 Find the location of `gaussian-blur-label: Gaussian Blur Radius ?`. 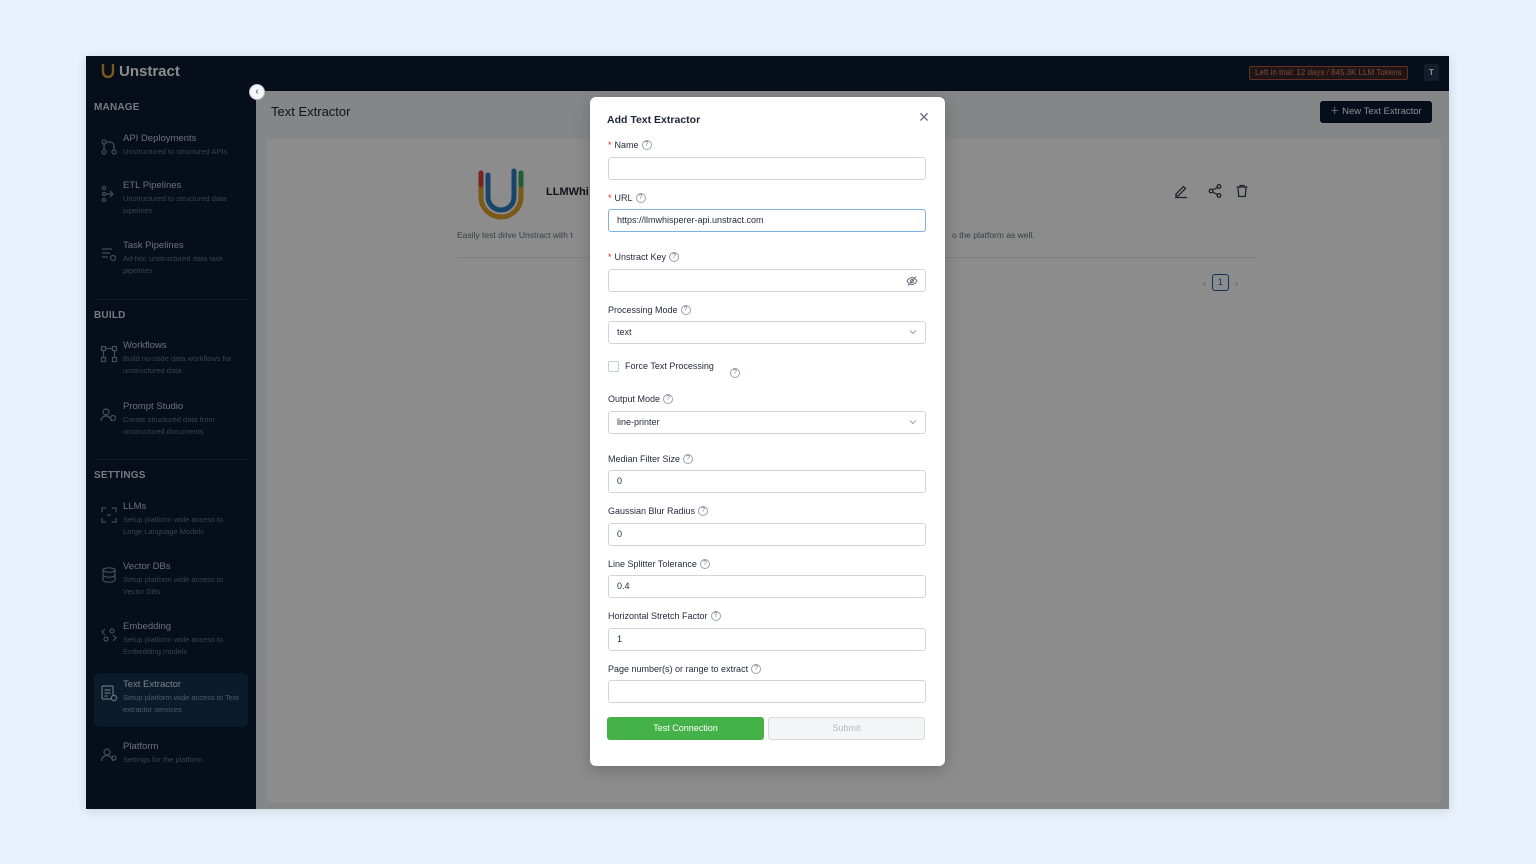

gaussian-blur-label: Gaussian Blur Radius ? is located at coordinates (658, 511).